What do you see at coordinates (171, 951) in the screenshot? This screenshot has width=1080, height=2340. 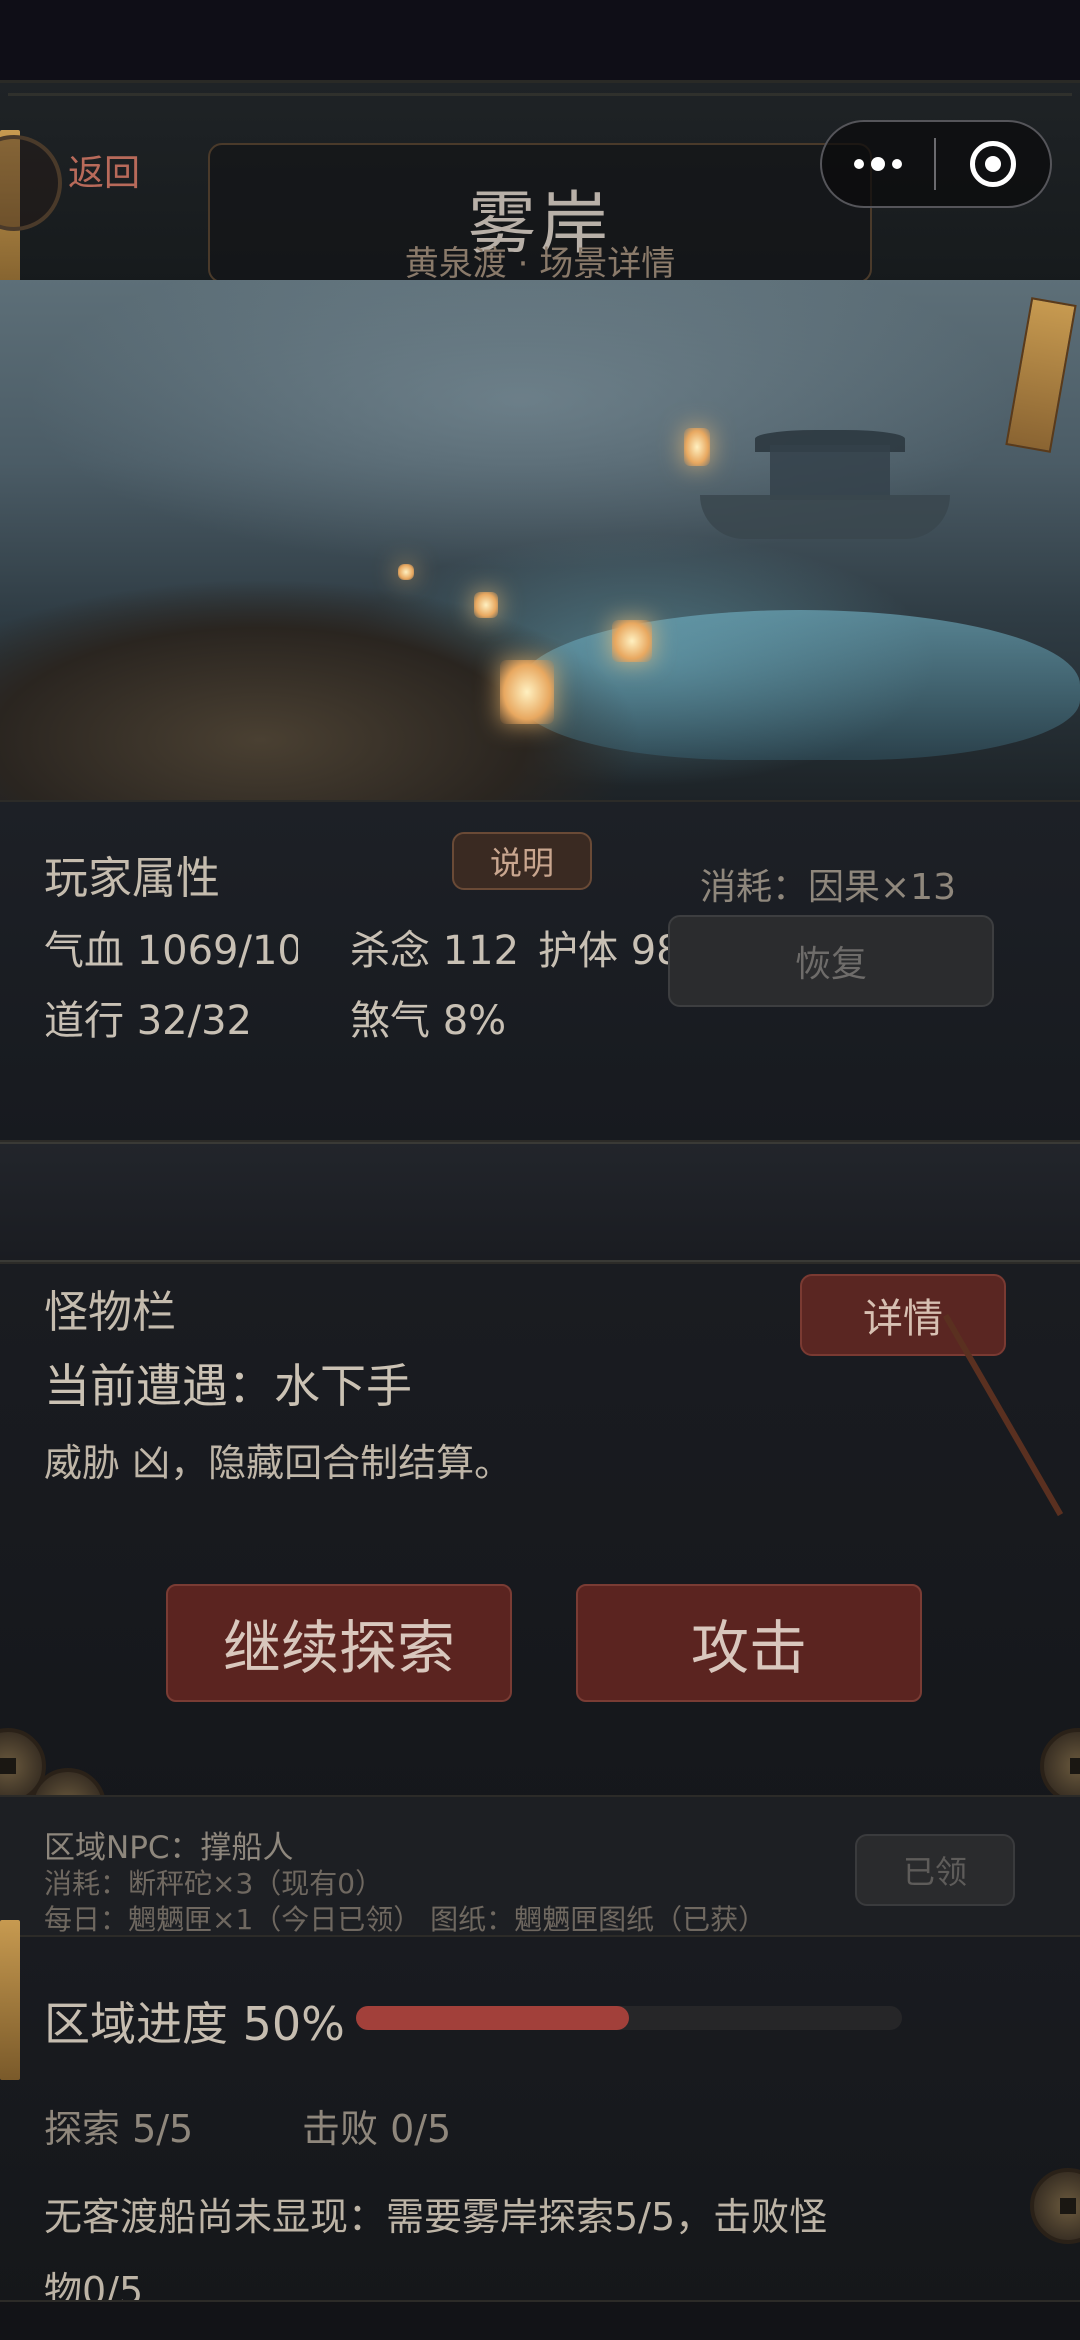 I see `stat-hp: 气血 1069/1069` at bounding box center [171, 951].